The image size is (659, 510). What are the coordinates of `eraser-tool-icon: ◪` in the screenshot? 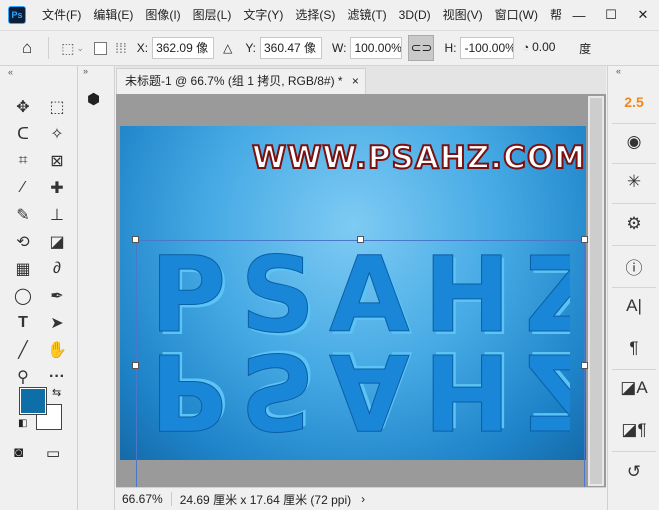 It's located at (57, 242).